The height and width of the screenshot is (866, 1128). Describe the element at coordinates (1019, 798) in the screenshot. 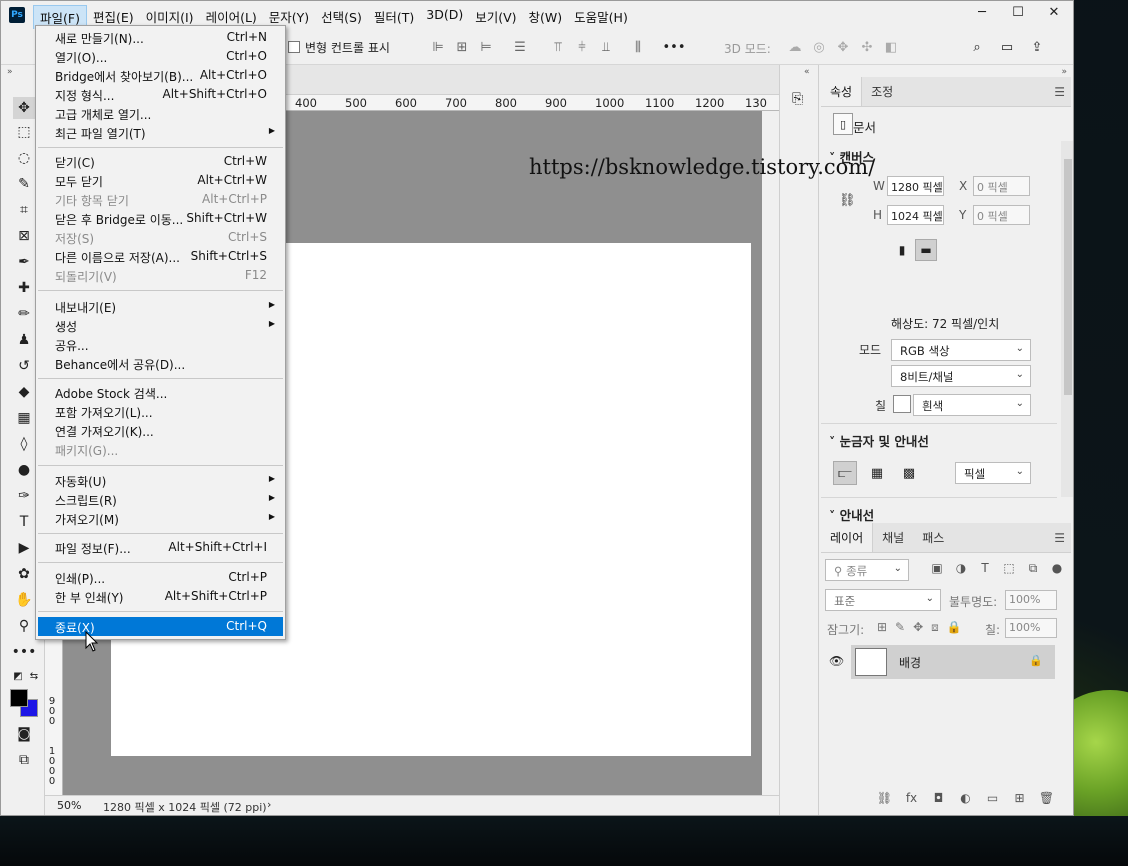

I see `new-layer-icon: ⊞` at that location.